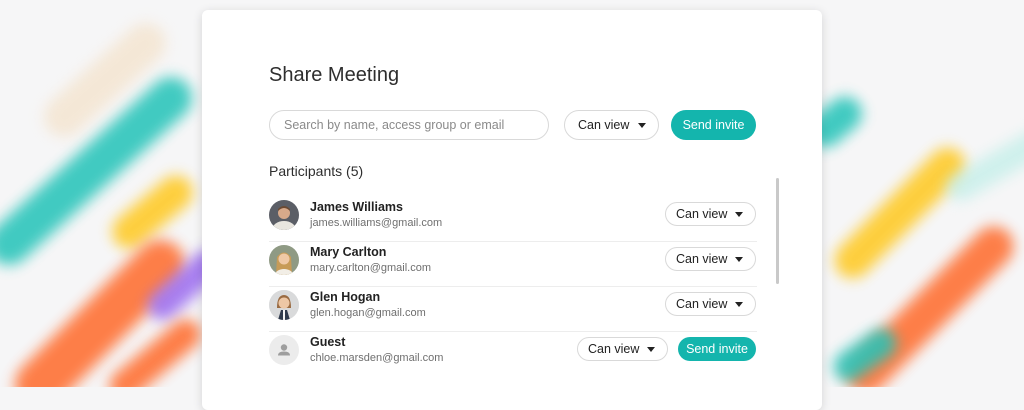  Describe the element at coordinates (356, 207) in the screenshot. I see `participant-name: James Williams` at that location.